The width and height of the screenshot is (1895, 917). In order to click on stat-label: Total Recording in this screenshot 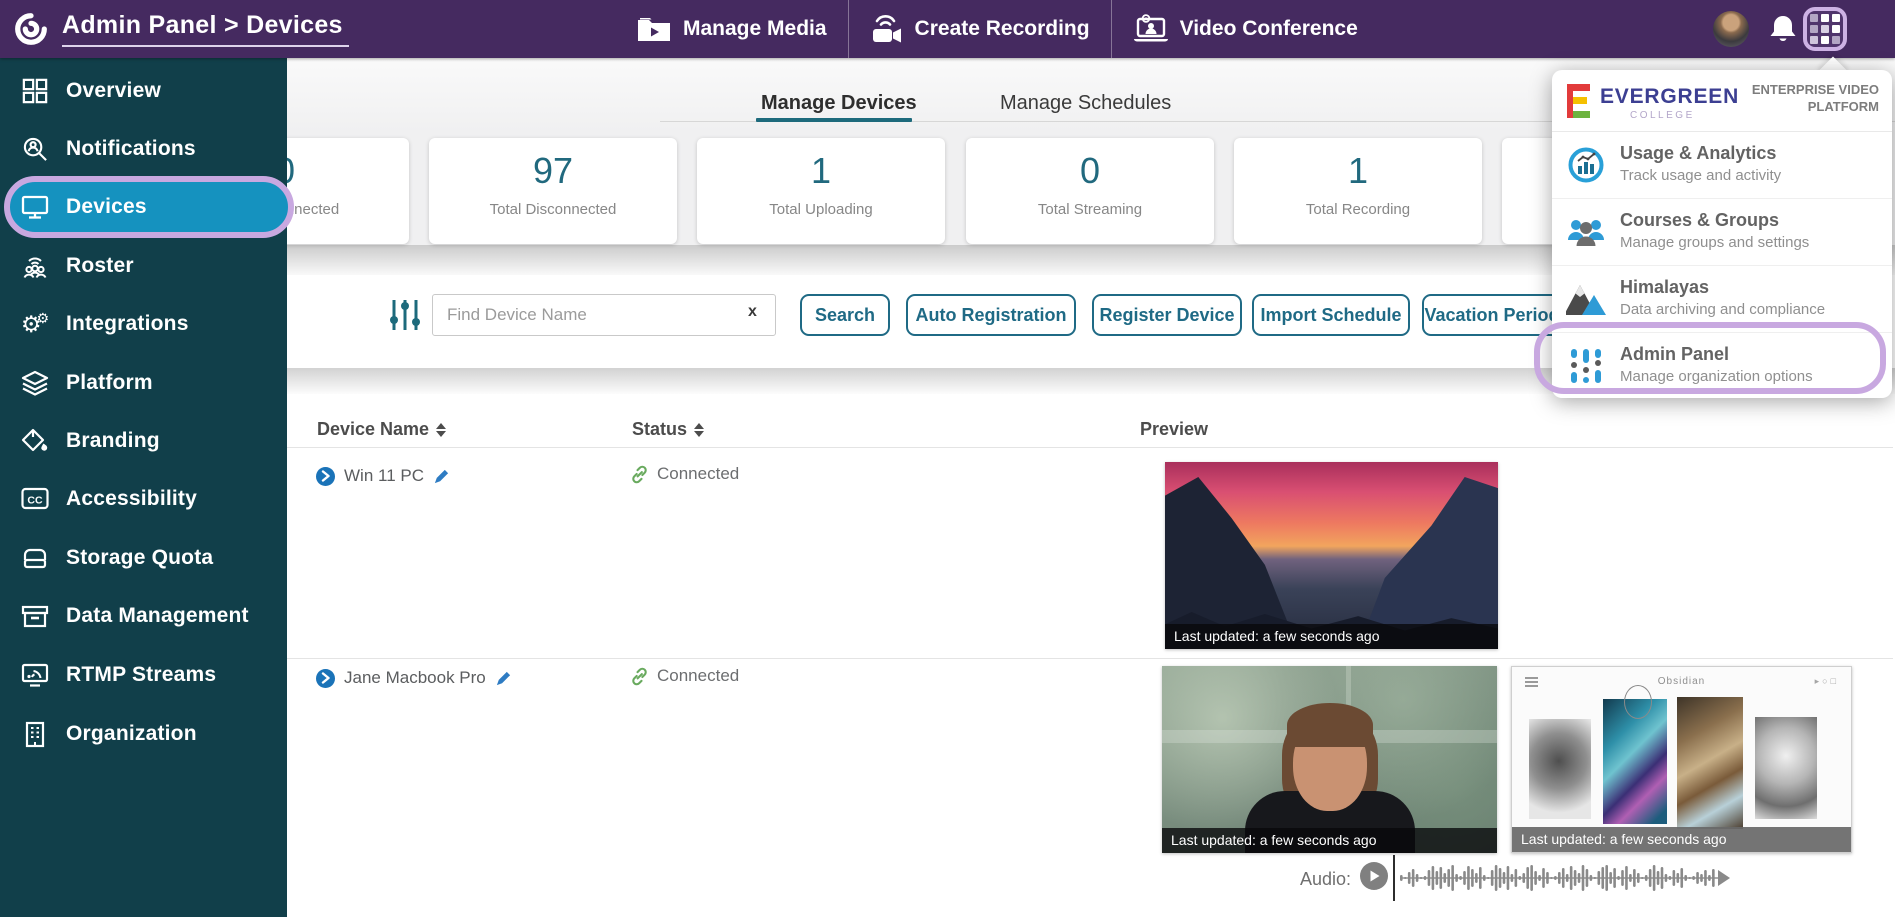, I will do `click(1358, 209)`.